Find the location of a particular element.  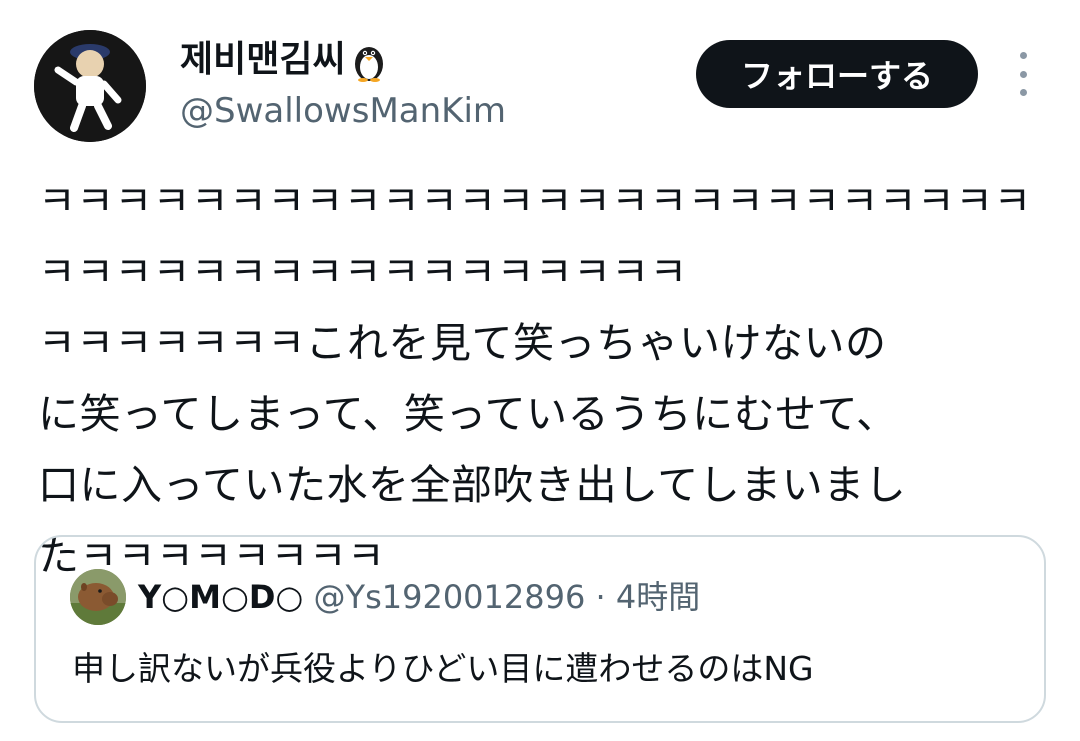

author-display-name: 제비맨김씨 is located at coordinates (284, 60).